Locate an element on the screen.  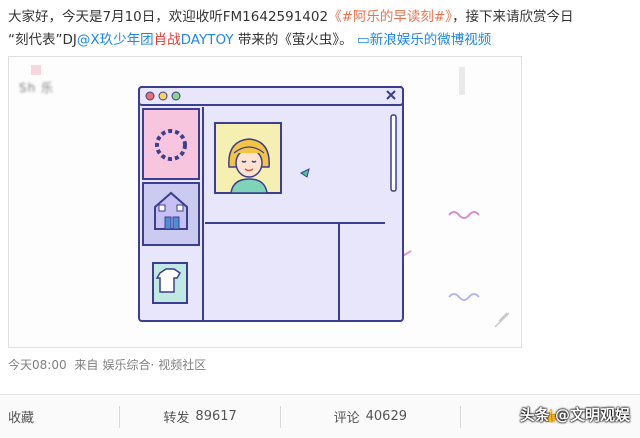
post-meta: 今天08:00 来自 娱乐综合· 视频社区 is located at coordinates (107, 364).